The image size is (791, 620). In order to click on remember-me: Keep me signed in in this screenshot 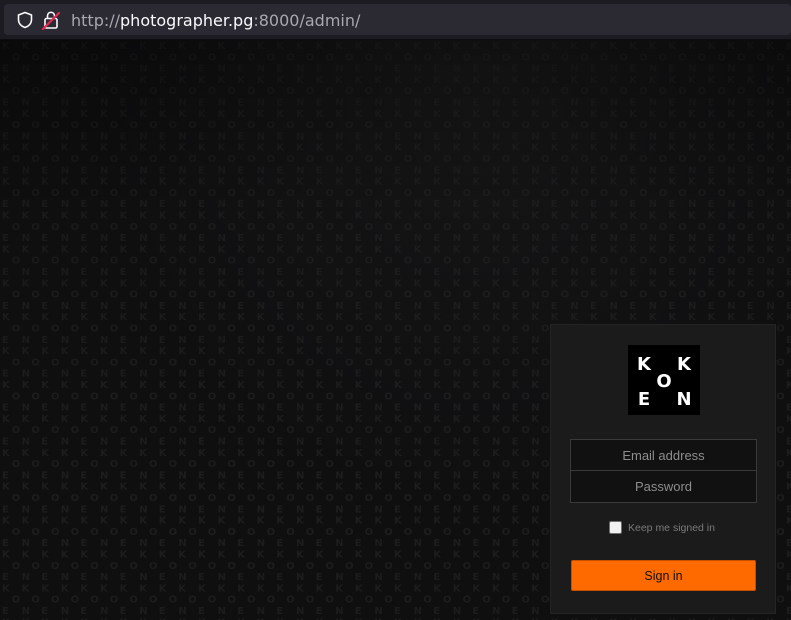, I will do `click(662, 527)`.